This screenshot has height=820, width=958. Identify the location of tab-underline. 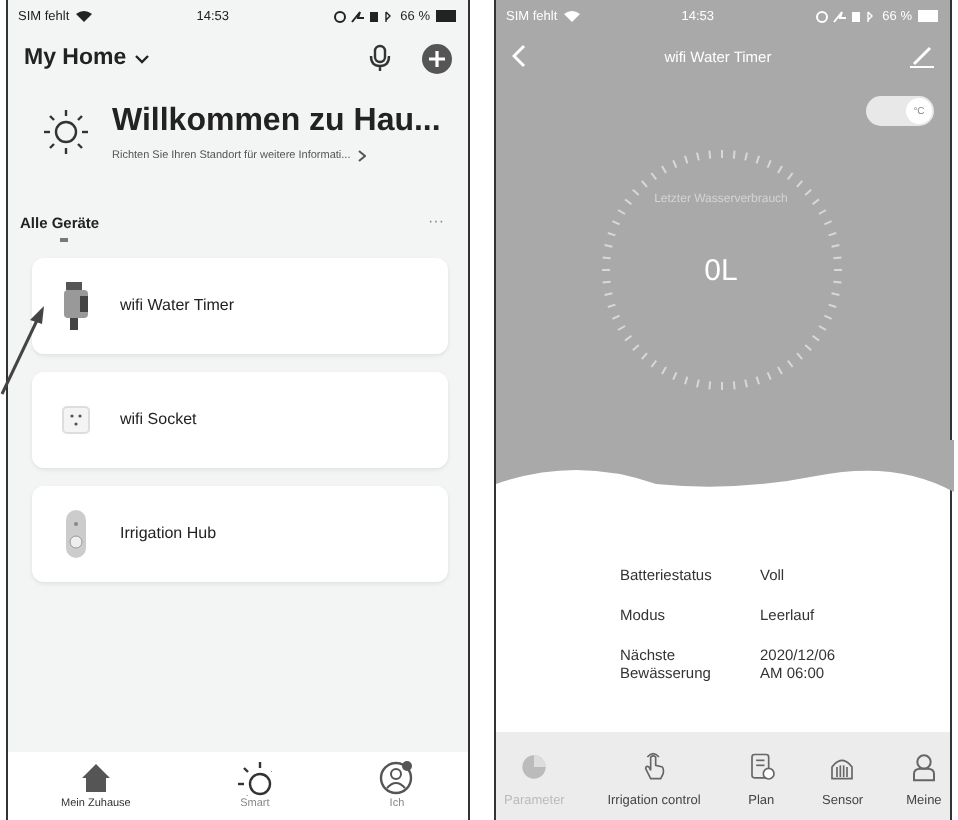
(64, 239).